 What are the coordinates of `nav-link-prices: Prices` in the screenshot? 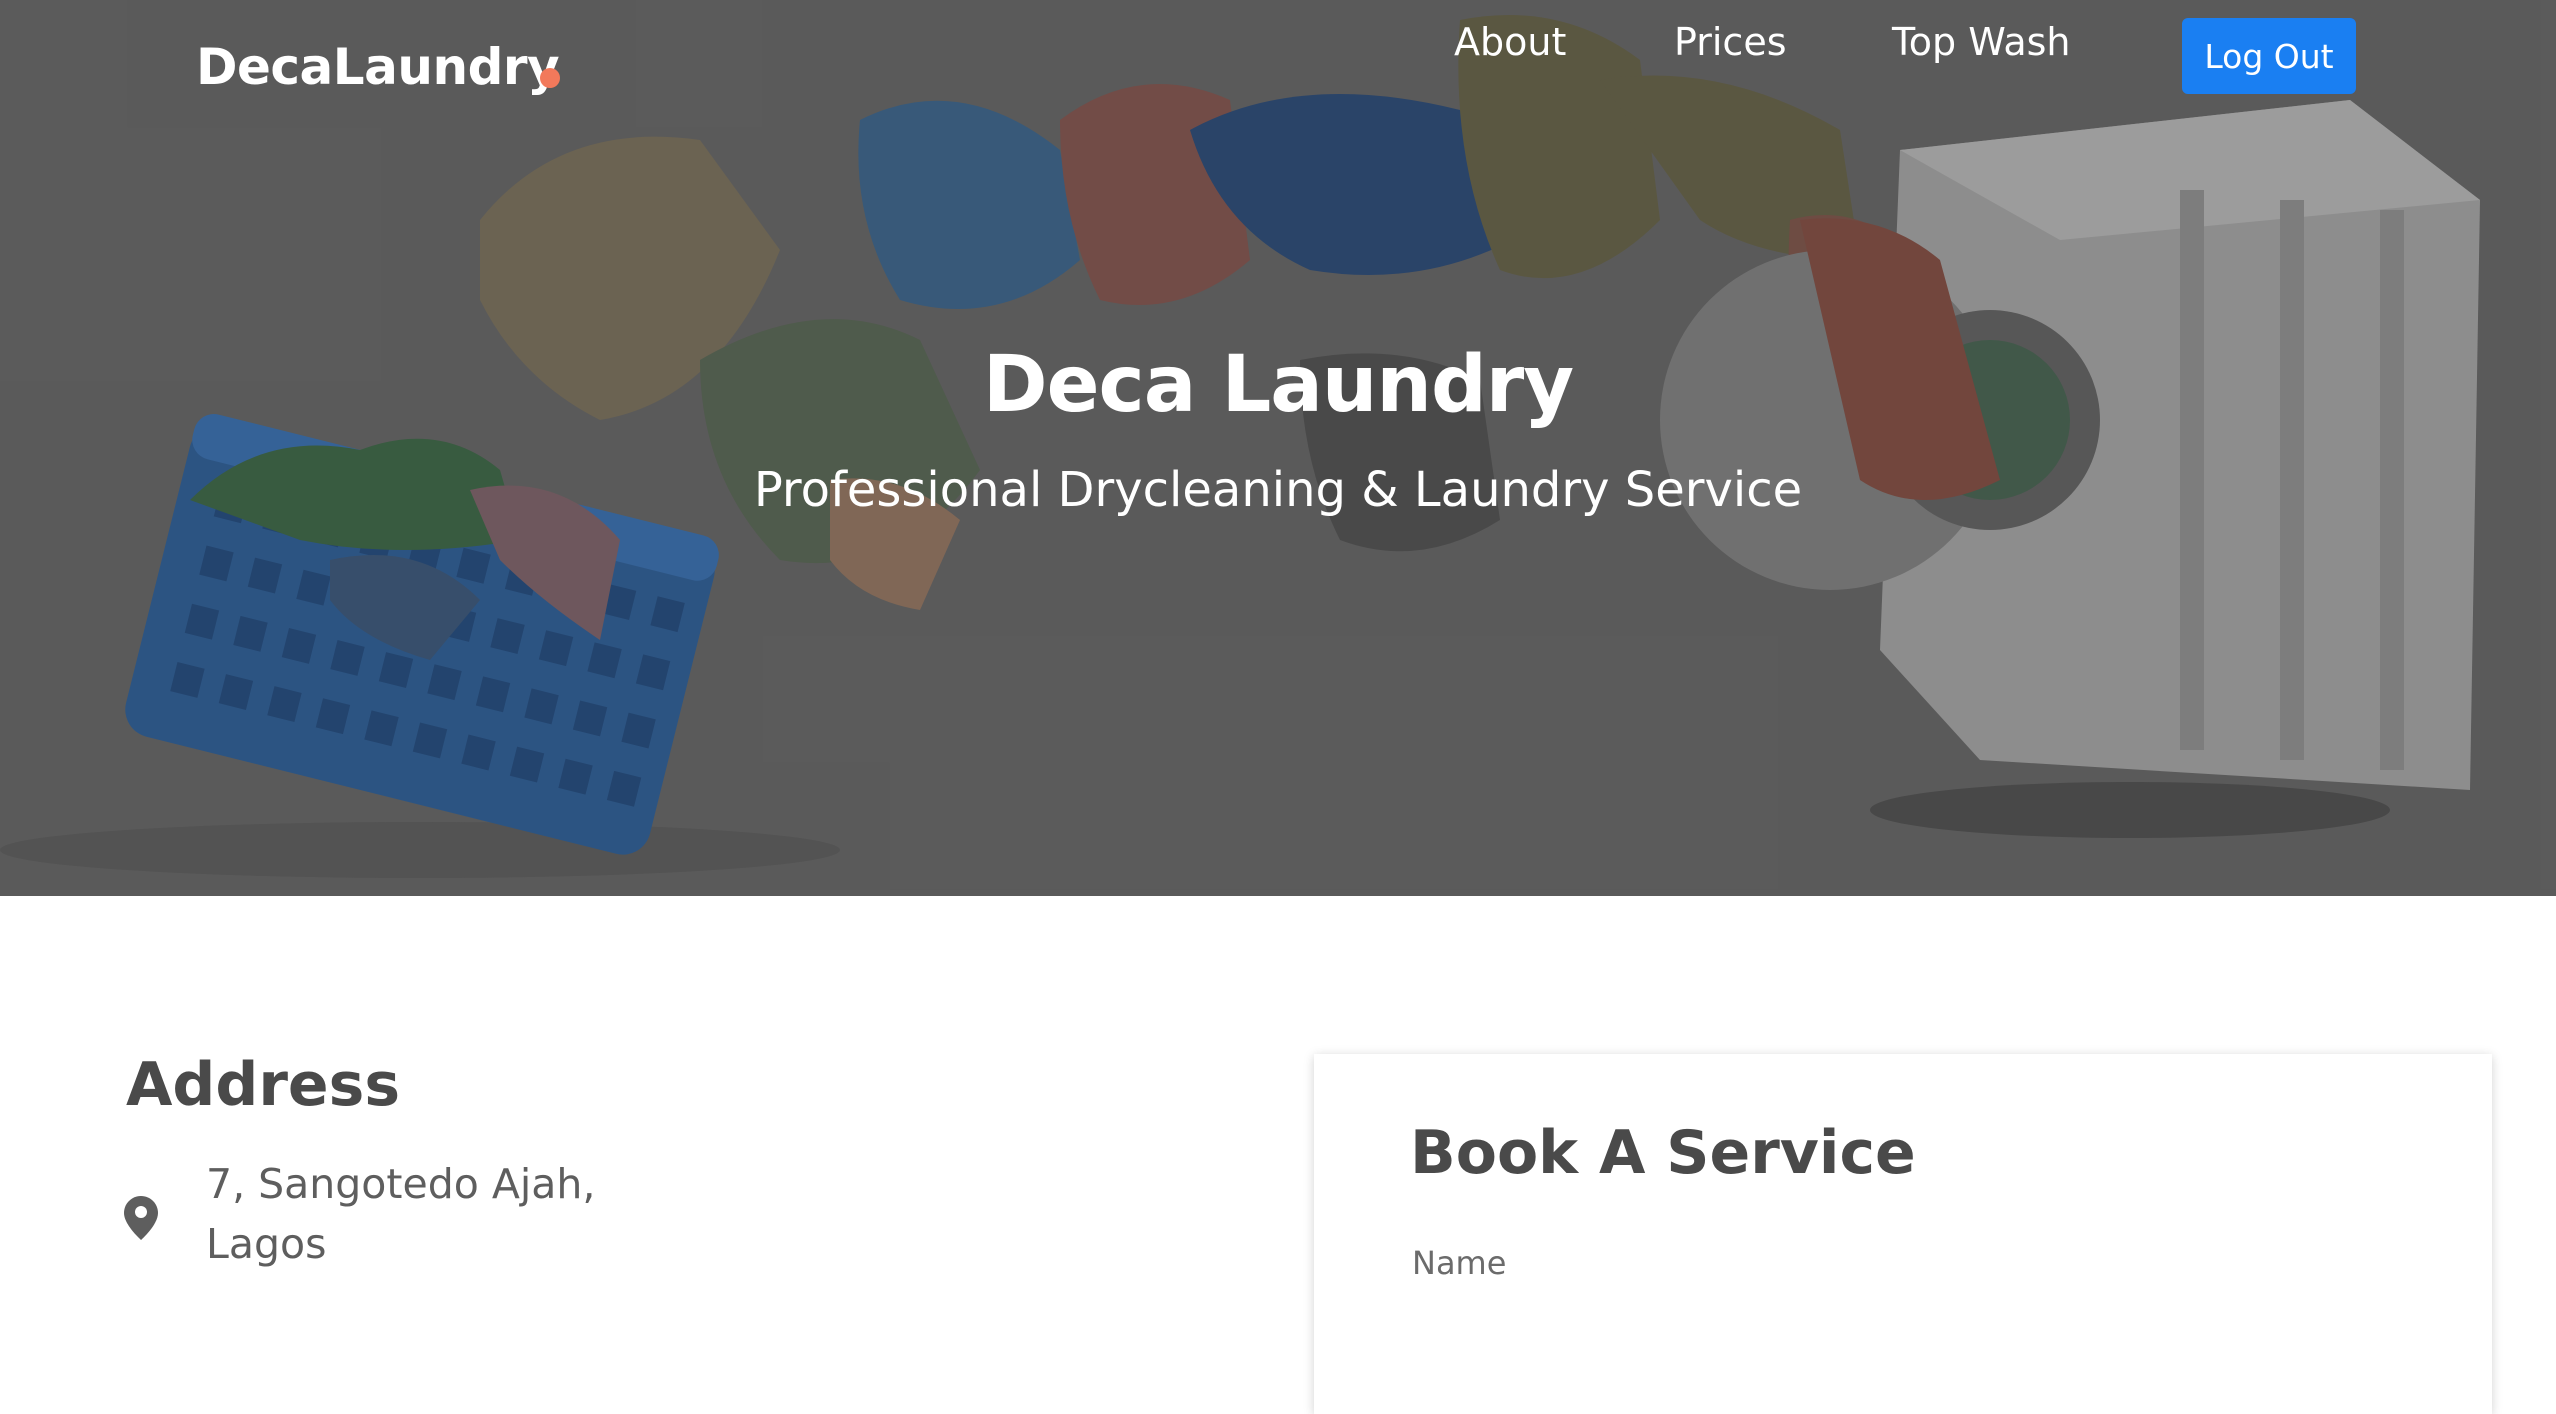 It's located at (1730, 42).